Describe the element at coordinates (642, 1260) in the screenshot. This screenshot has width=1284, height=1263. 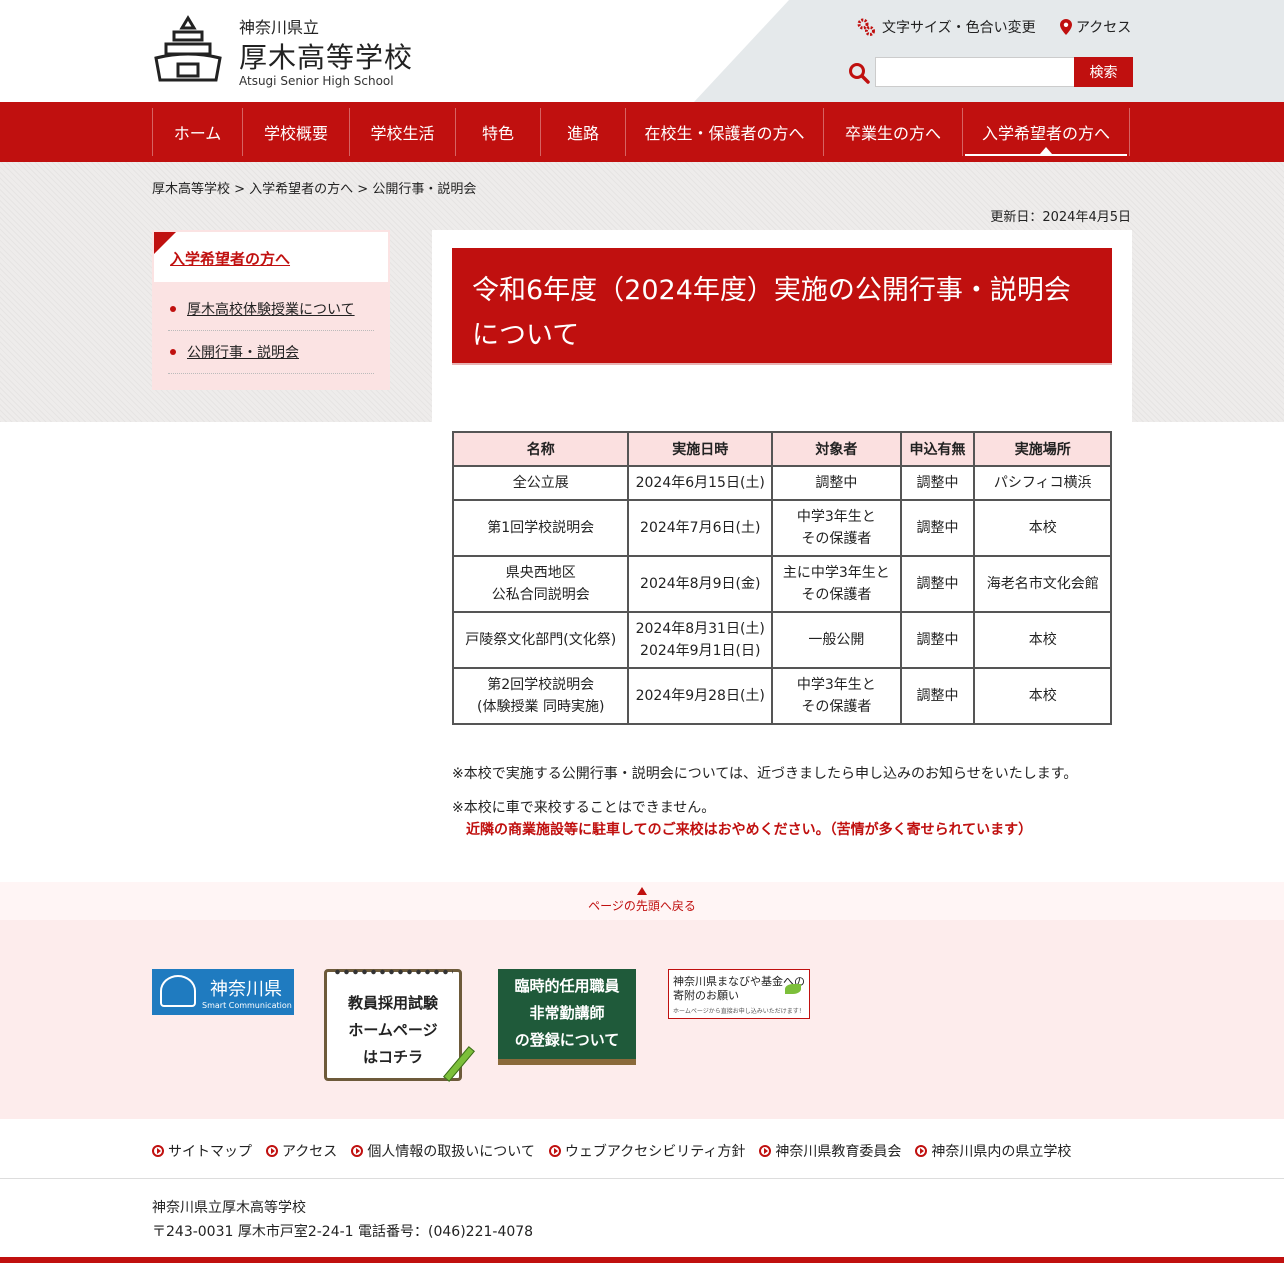
I see `bottom-bar` at that location.